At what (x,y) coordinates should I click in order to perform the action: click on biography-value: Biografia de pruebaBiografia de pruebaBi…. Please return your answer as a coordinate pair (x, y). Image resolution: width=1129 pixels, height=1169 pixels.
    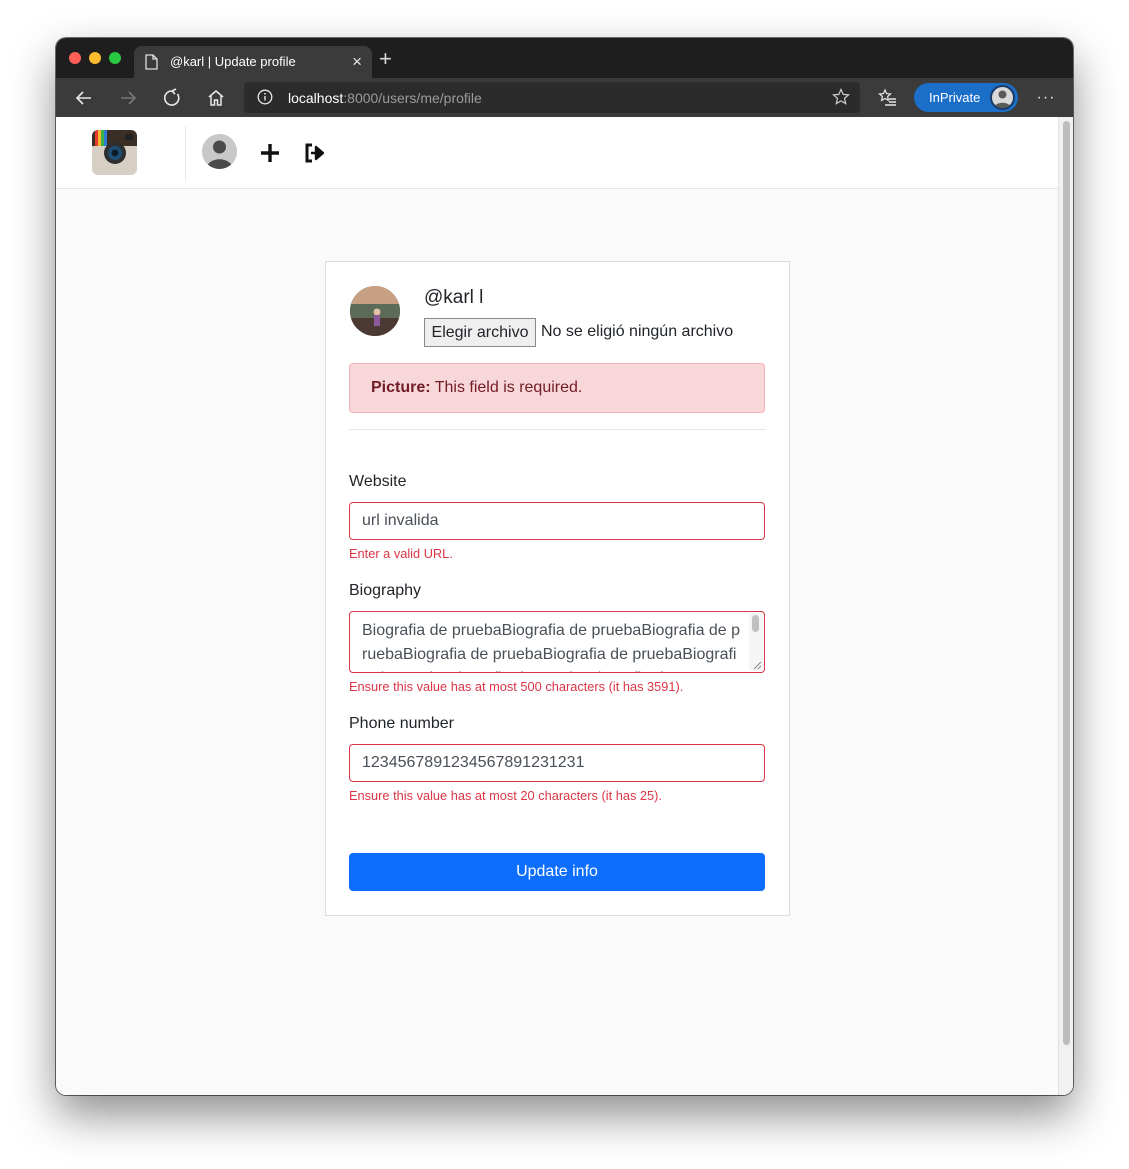
    Looking at the image, I should click on (551, 647).